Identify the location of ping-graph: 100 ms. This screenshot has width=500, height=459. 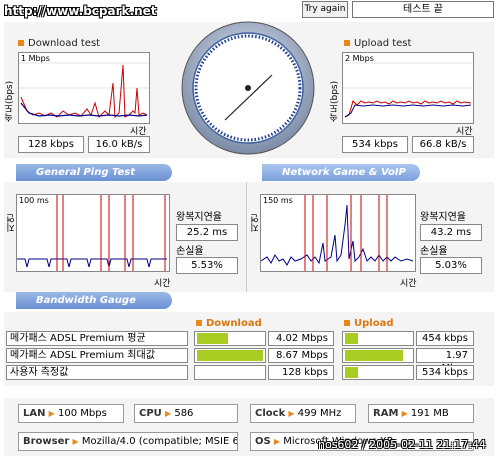
(93, 233).